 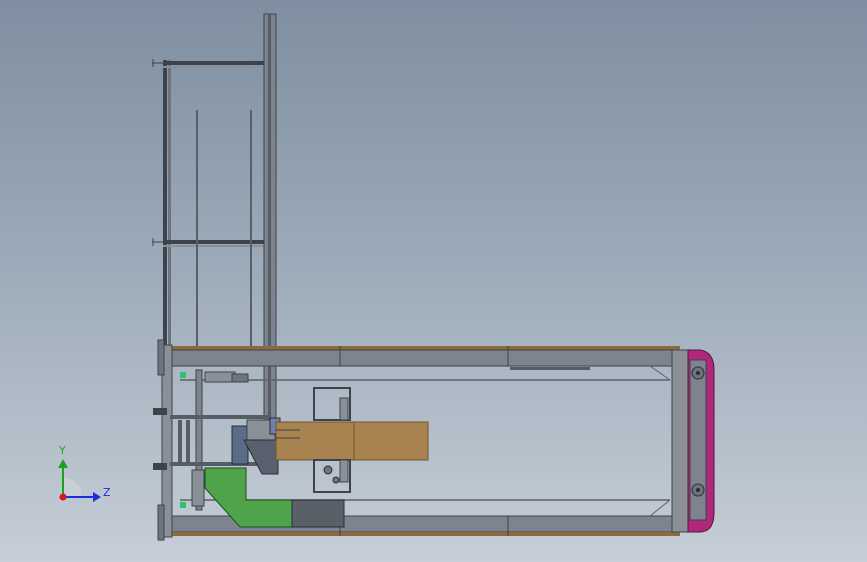 I want to click on mech-bracket-top, so click(x=220, y=377).